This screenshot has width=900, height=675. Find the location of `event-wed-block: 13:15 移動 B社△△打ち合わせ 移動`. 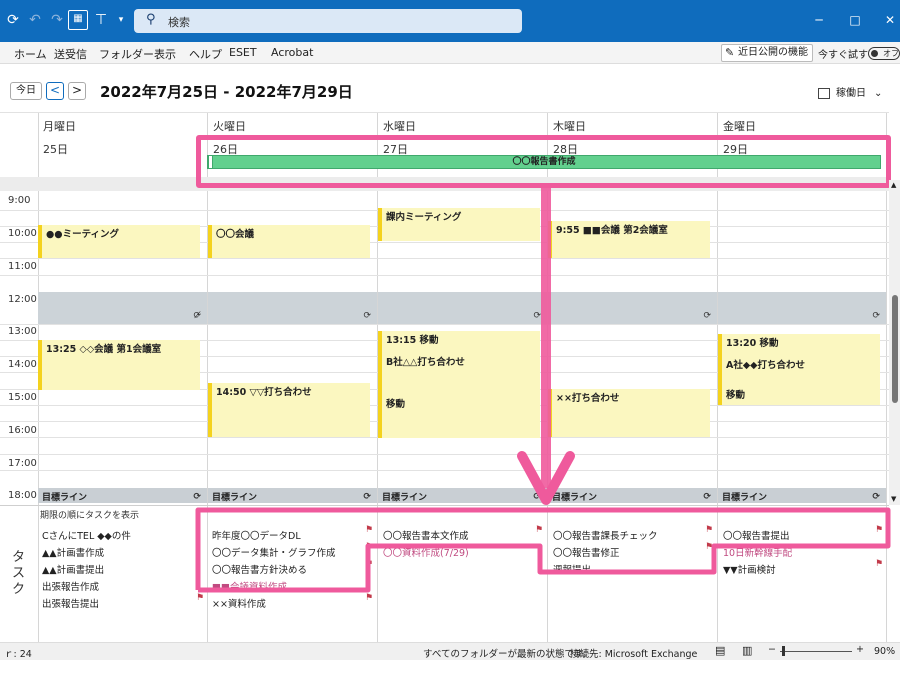

event-wed-block: 13:15 移動 B社△△打ち合わせ 移動 is located at coordinates (459, 384).